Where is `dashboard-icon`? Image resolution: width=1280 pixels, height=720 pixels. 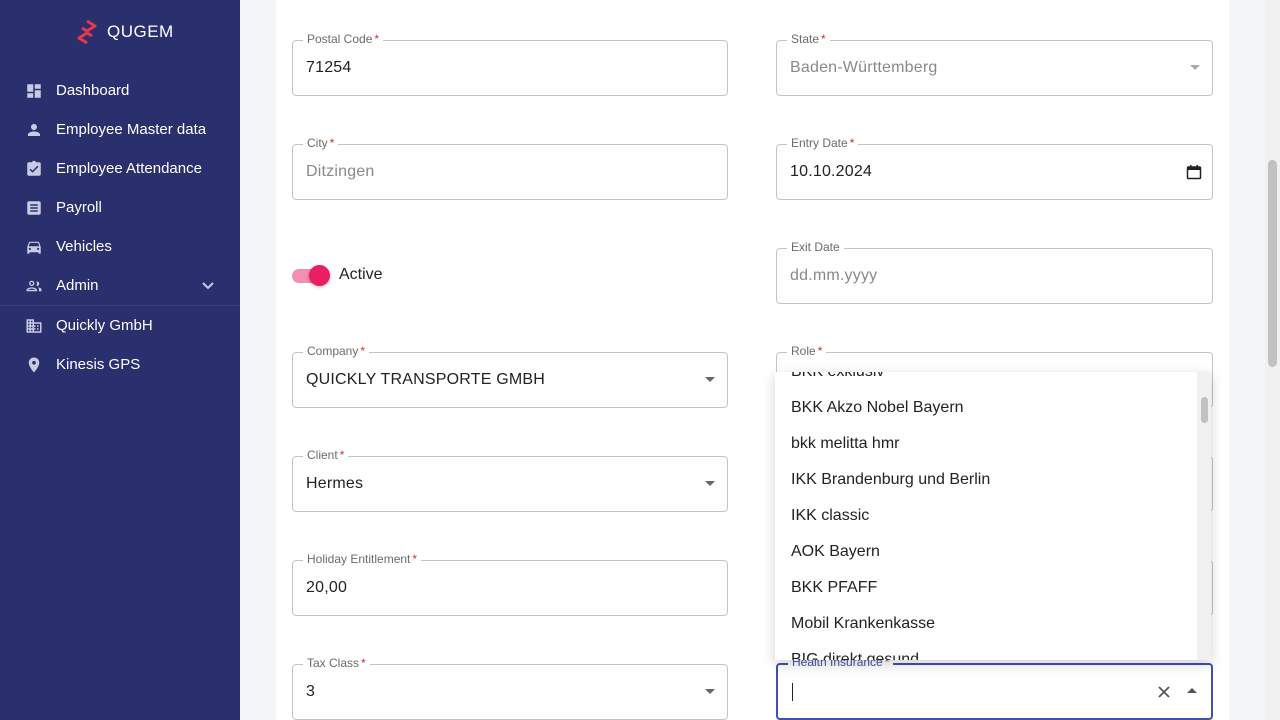 dashboard-icon is located at coordinates (34, 91).